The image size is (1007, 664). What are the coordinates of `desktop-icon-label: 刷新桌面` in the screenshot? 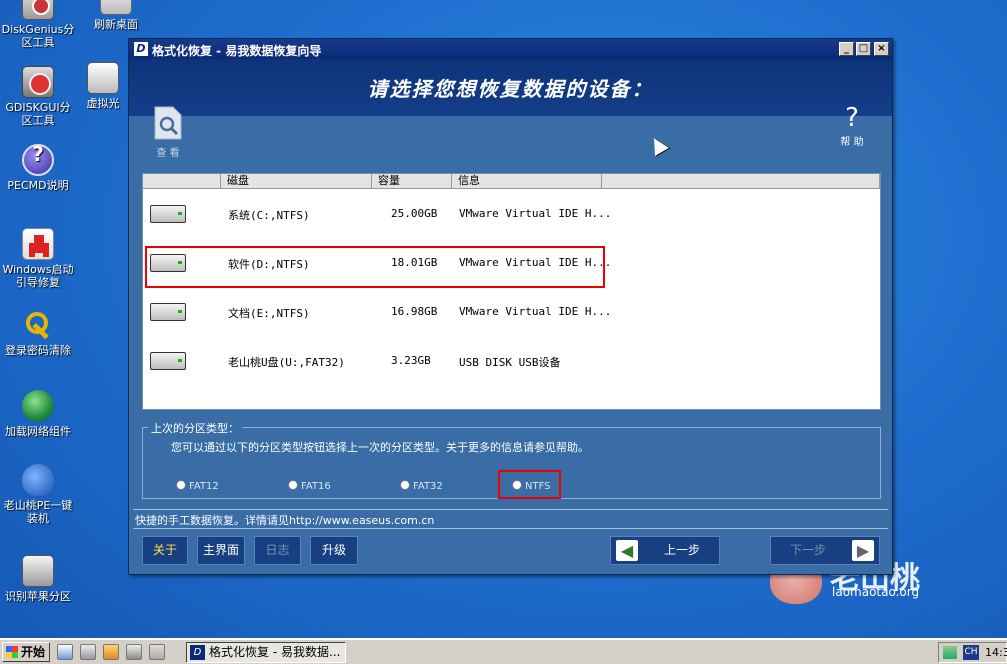 It's located at (116, 24).